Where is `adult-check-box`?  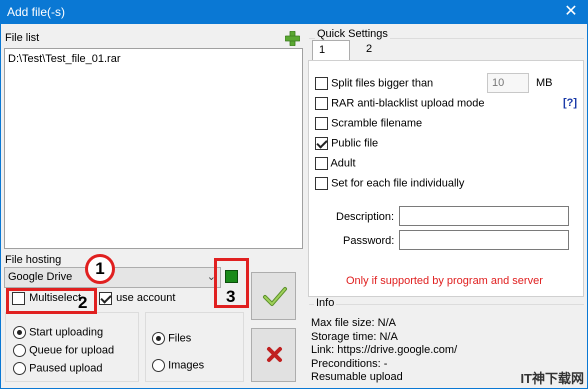
adult-check-box is located at coordinates (321, 163).